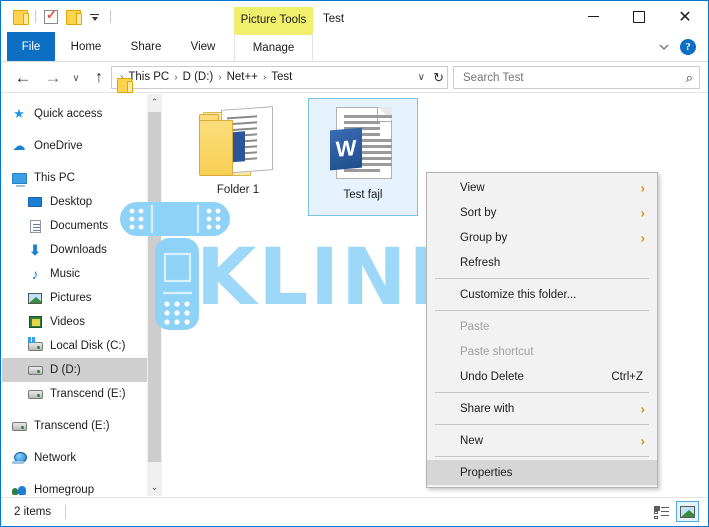  What do you see at coordinates (334, 19) in the screenshot?
I see `window-title: Test` at bounding box center [334, 19].